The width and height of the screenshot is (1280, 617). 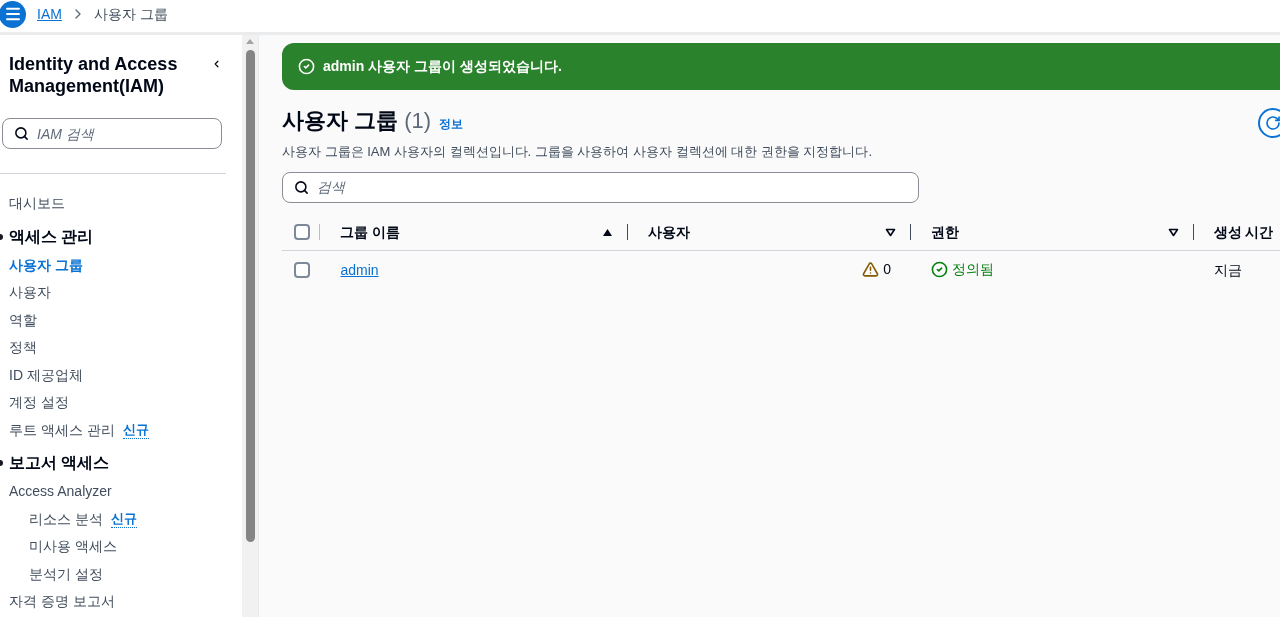 I want to click on column-header: 생성 시간, so click(x=1245, y=232).